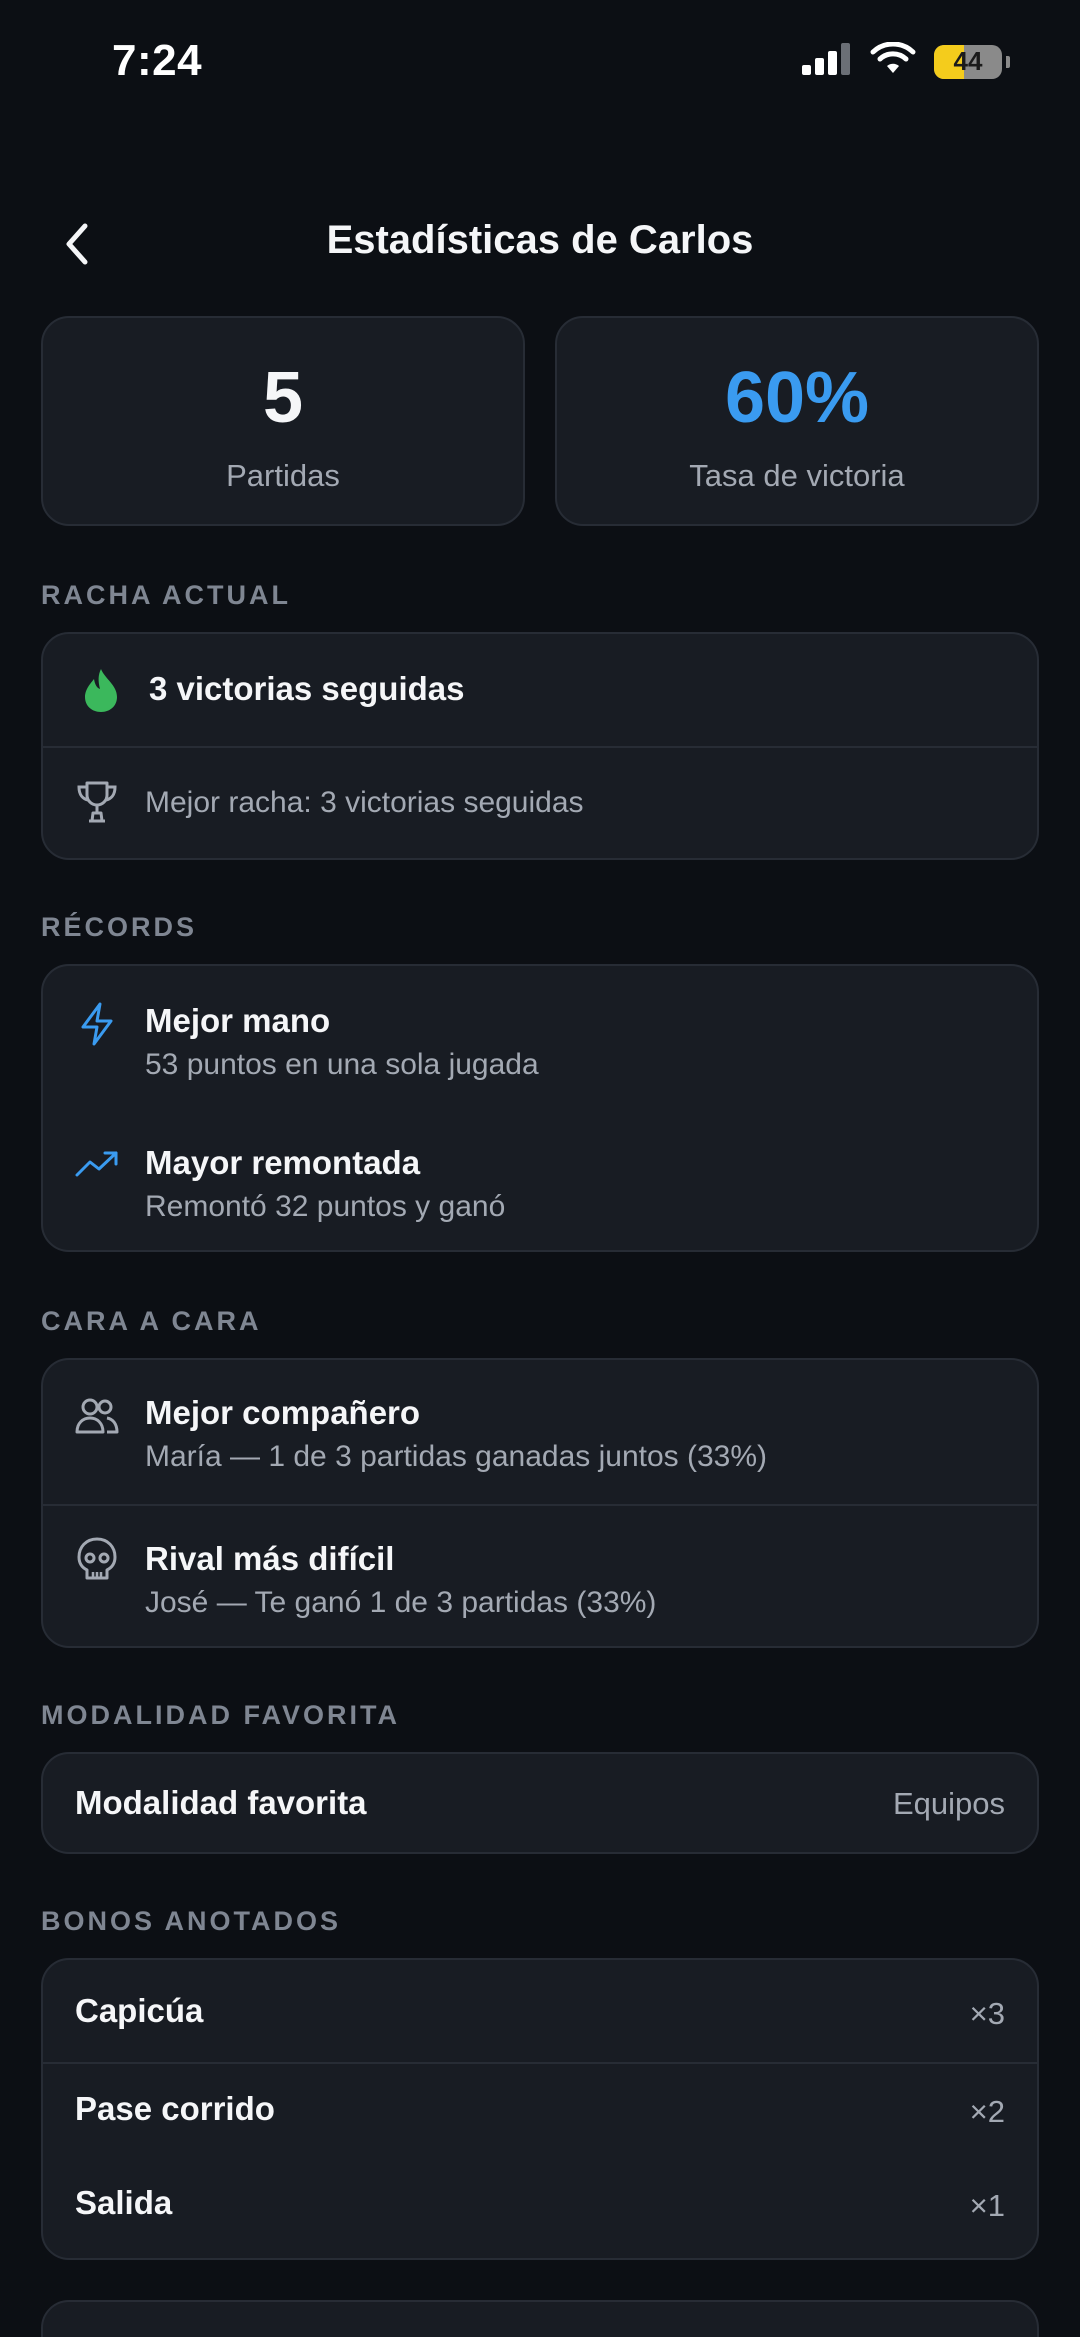  Describe the element at coordinates (283, 398) in the screenshot. I see `games-value: 5` at that location.